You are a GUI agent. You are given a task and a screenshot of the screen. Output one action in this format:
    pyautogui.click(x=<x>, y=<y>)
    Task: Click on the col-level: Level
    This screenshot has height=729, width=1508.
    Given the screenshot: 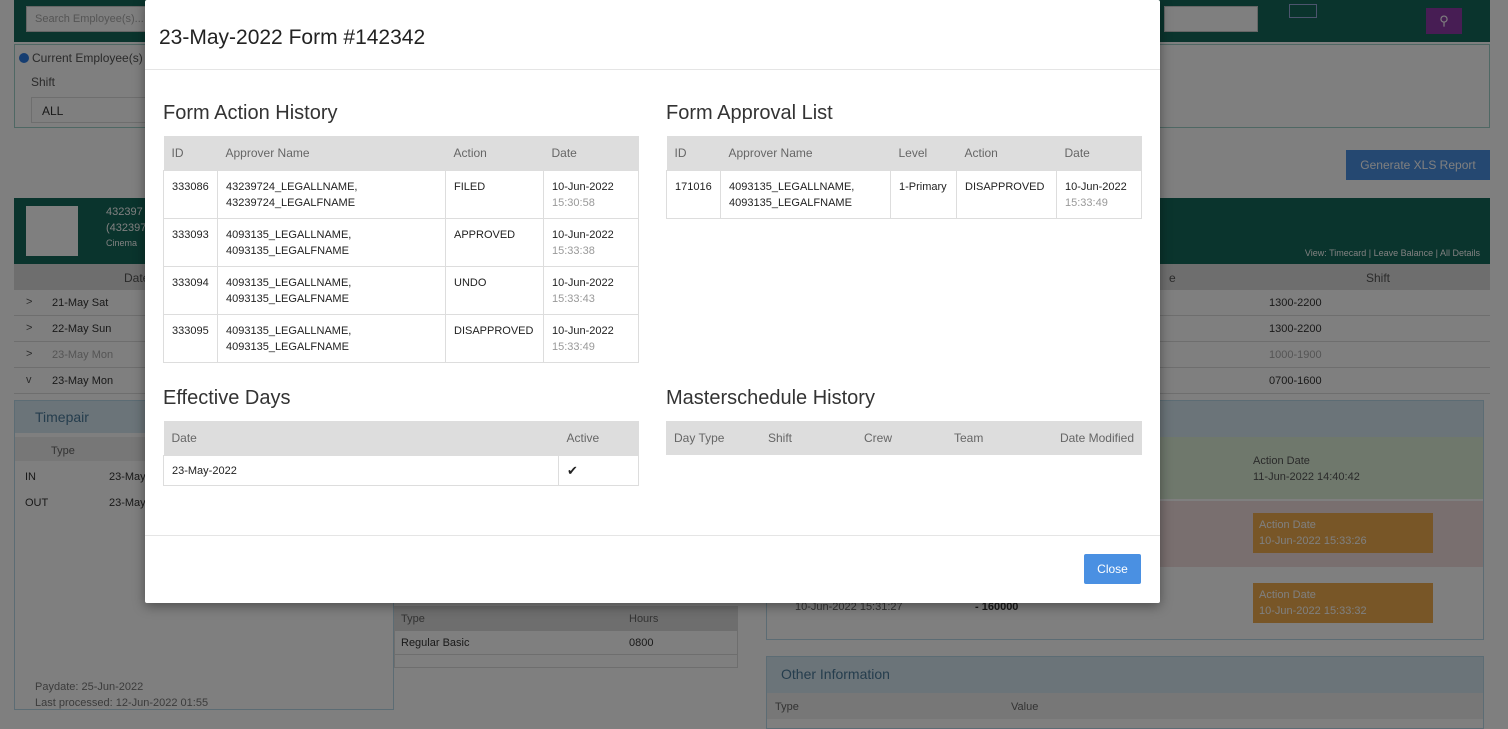 What is the action you would take?
    pyautogui.click(x=923, y=153)
    